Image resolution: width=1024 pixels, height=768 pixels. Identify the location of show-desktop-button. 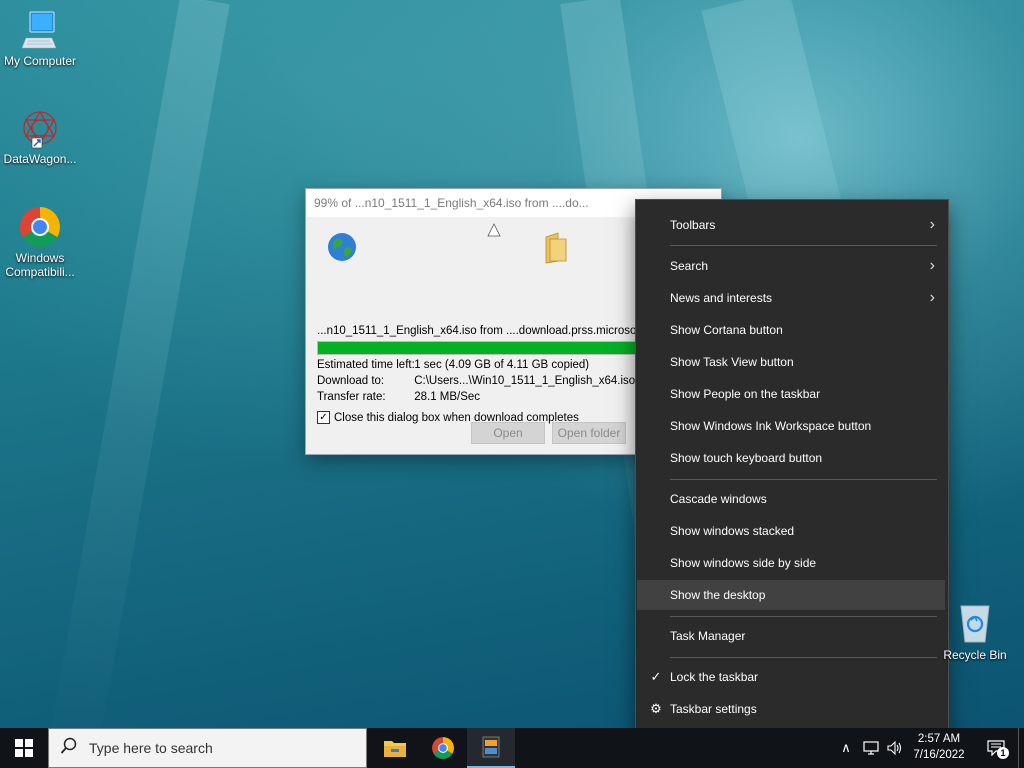
(1021, 748).